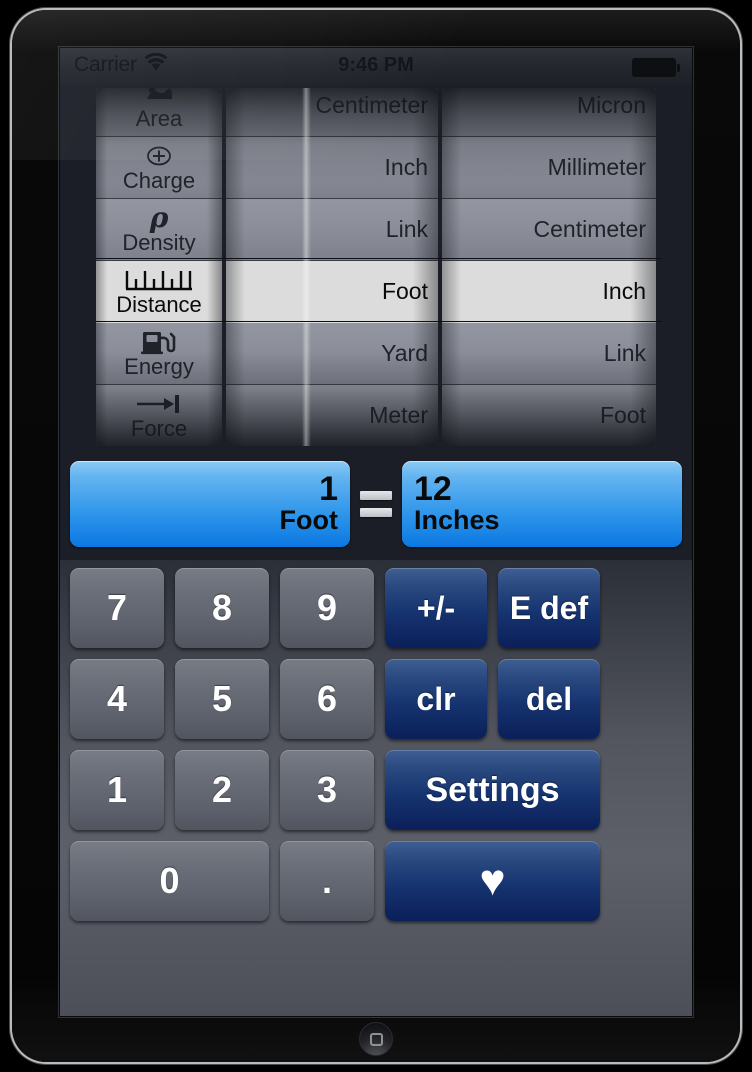 This screenshot has width=752, height=1072. I want to click on picker-row-charge: Charge, so click(159, 168).